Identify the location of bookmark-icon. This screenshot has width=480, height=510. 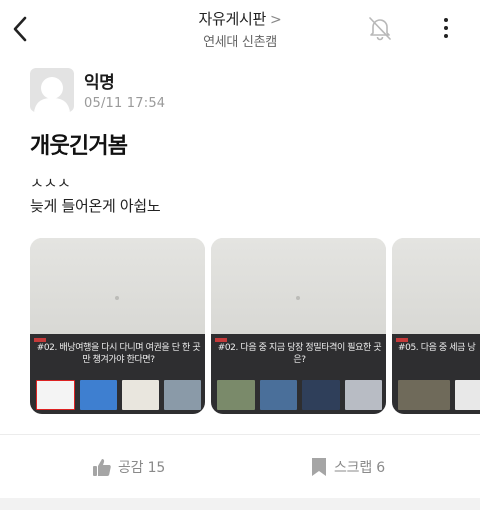
(319, 467).